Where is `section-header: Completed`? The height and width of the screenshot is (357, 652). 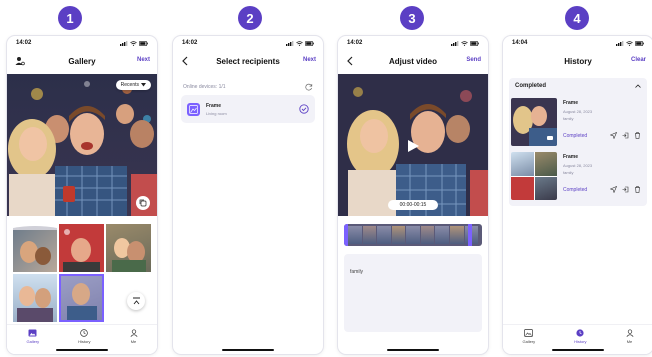
section-header: Completed is located at coordinates (578, 86).